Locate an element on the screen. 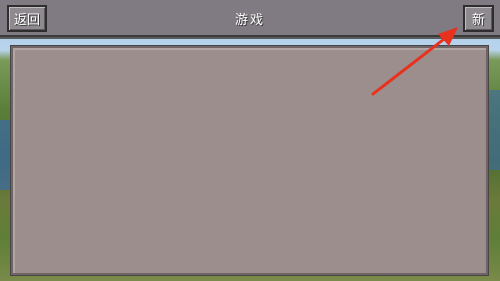 This screenshot has width=500, height=281. page-title: 游戏 is located at coordinates (249, 20).